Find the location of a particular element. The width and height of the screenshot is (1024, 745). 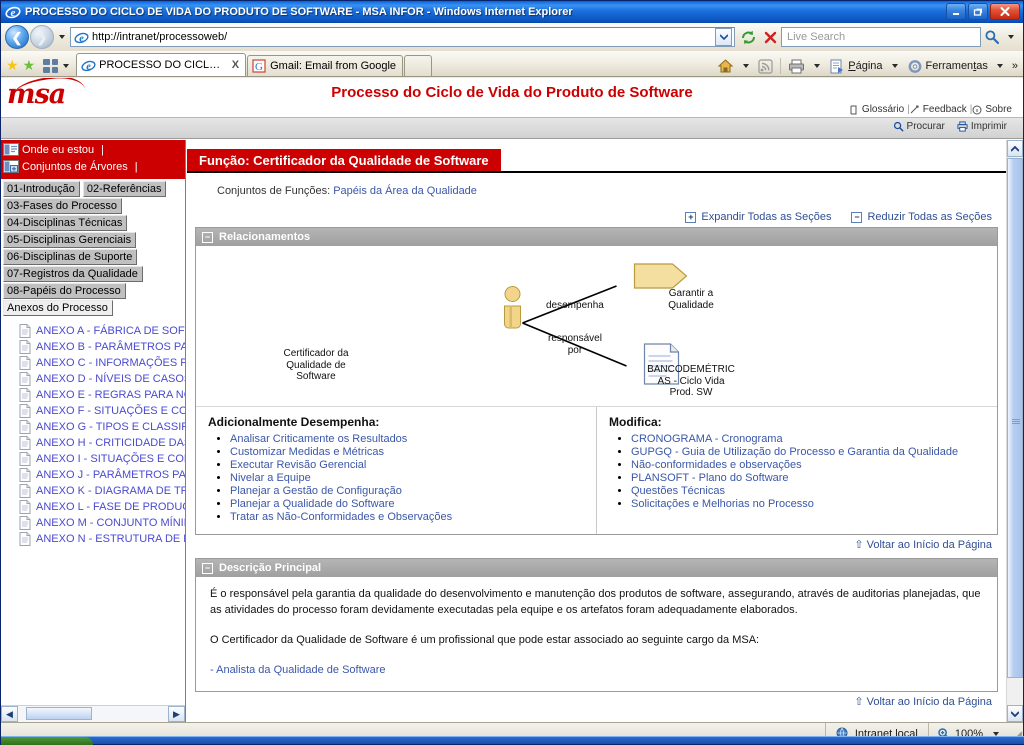

command-overflow-button: » is located at coordinates (1015, 66).